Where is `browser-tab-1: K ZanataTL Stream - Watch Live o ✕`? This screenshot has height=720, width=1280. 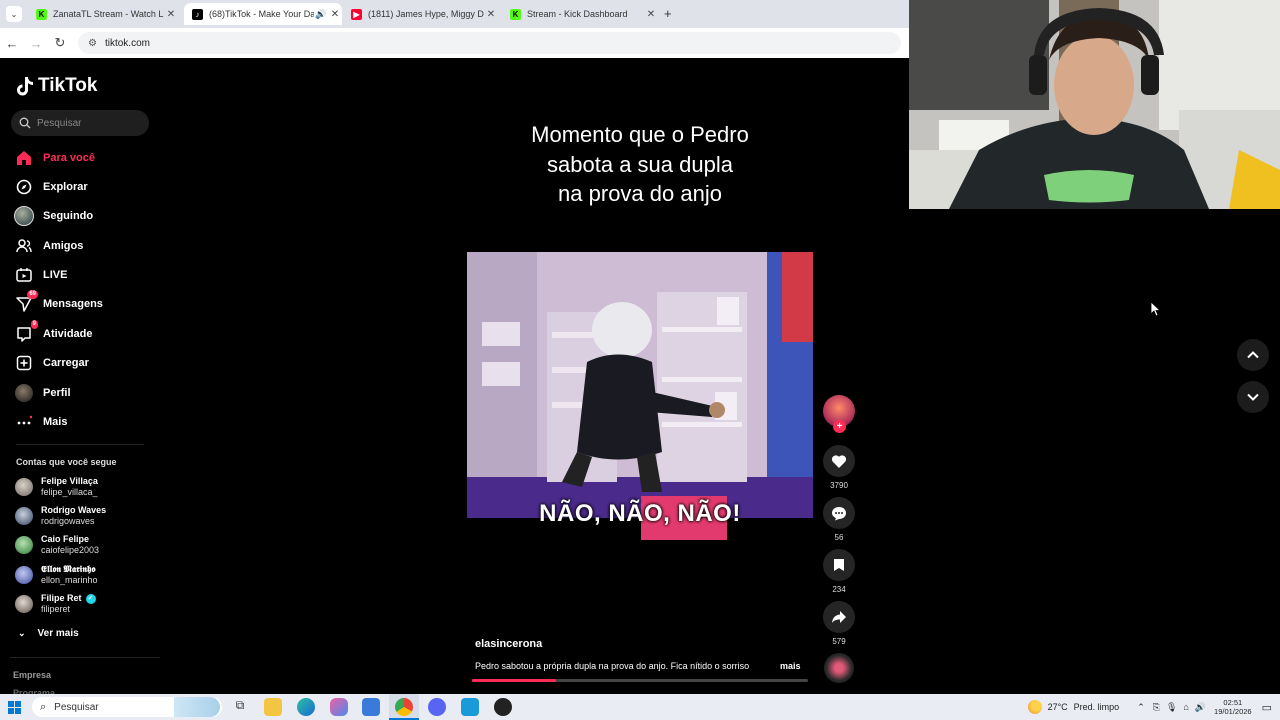
browser-tab-1: K ZanataTL Stream - Watch Live o ✕ is located at coordinates (103, 14).